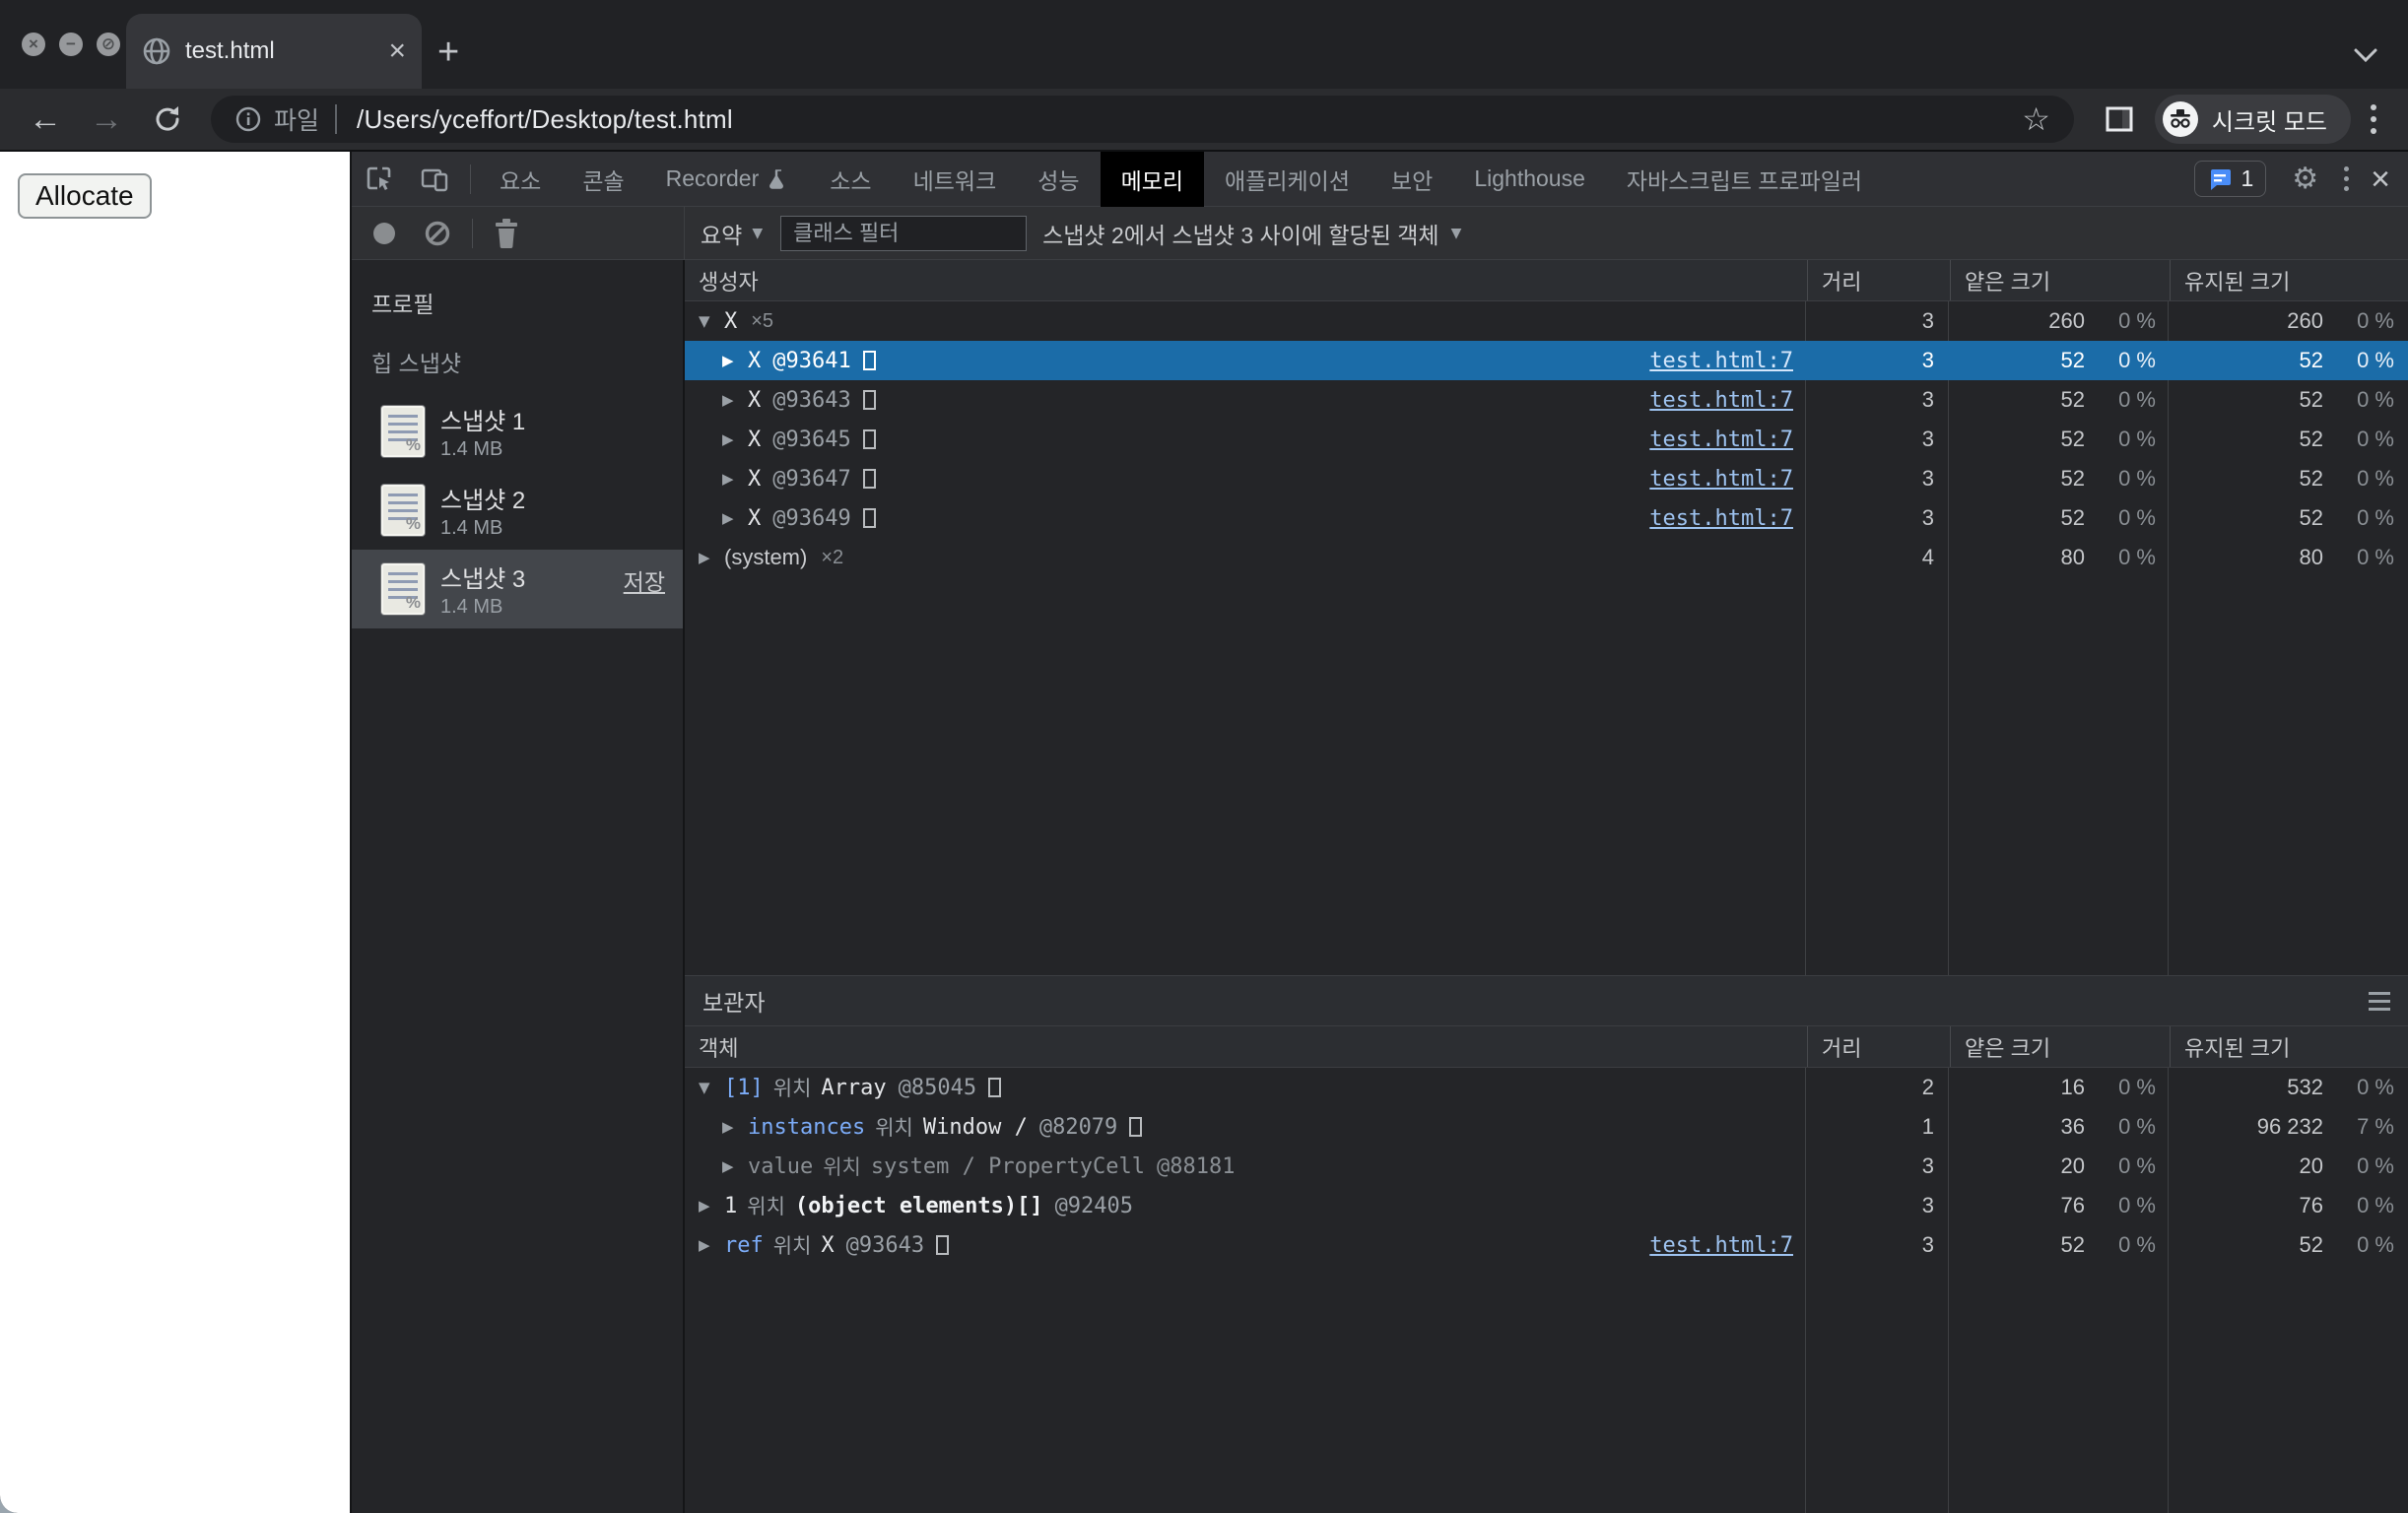 Image resolution: width=2408 pixels, height=1513 pixels. I want to click on tab-sources: 소스, so click(850, 180).